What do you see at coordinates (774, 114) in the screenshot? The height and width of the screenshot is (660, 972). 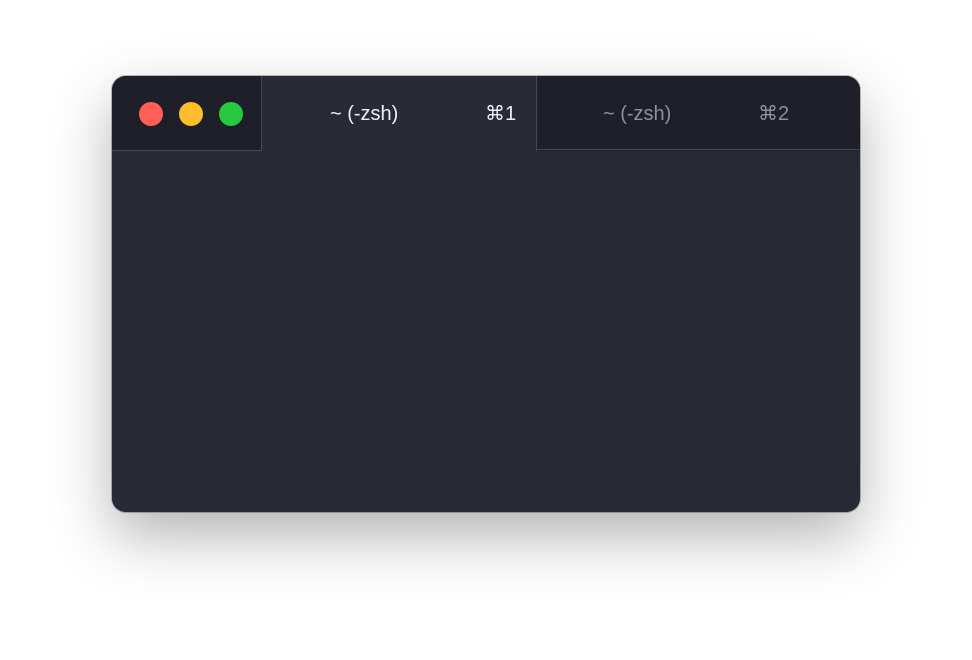 I see `tab-shortcut: ⌘2` at bounding box center [774, 114].